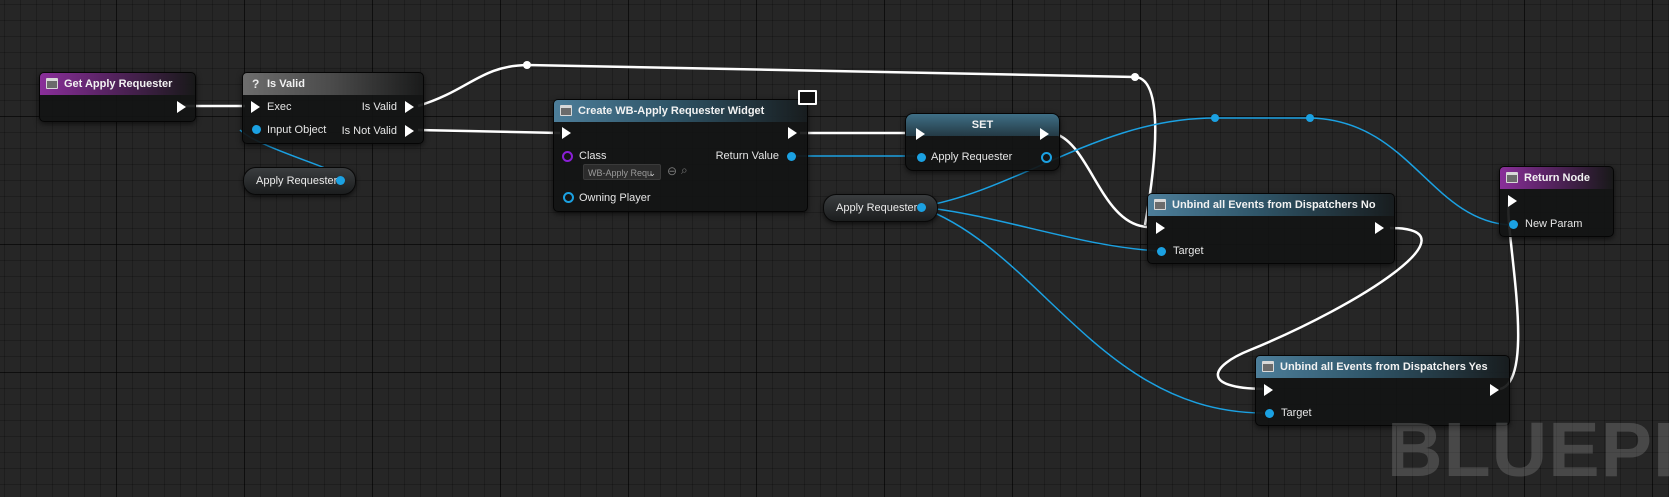  I want to click on return-value-label: Return Value, so click(747, 156).